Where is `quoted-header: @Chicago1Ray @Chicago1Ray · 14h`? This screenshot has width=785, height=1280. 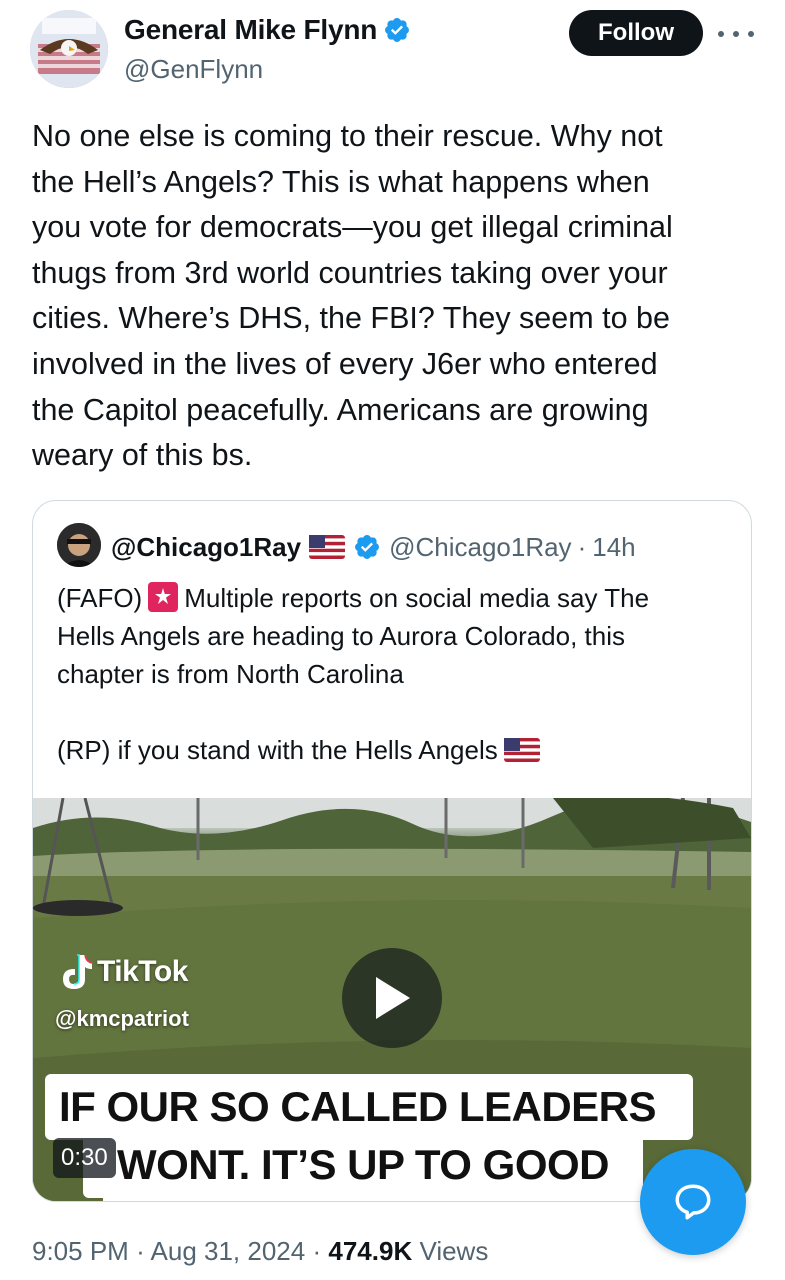
quoted-header: @Chicago1Ray @Chicago1Ray · 14h is located at coordinates (373, 547).